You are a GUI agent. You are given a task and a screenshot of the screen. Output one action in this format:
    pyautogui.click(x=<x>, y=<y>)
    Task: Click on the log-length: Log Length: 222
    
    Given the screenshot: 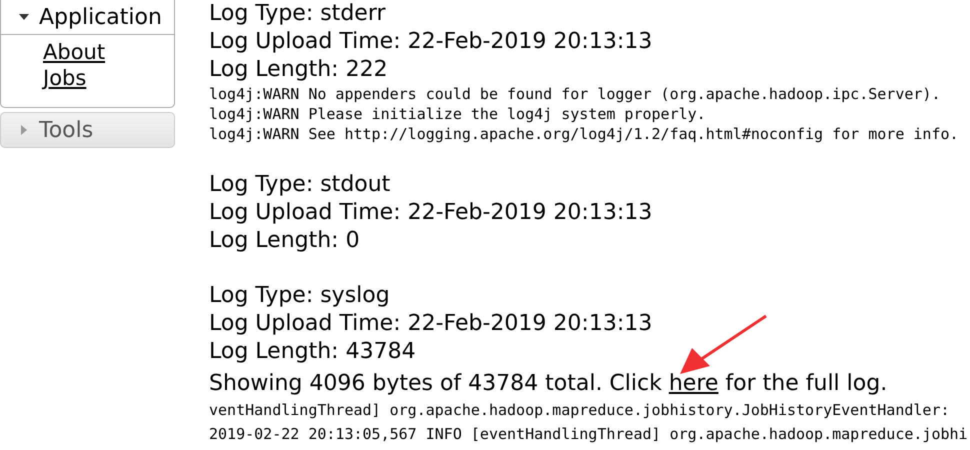 What is the action you would take?
    pyautogui.click(x=299, y=70)
    